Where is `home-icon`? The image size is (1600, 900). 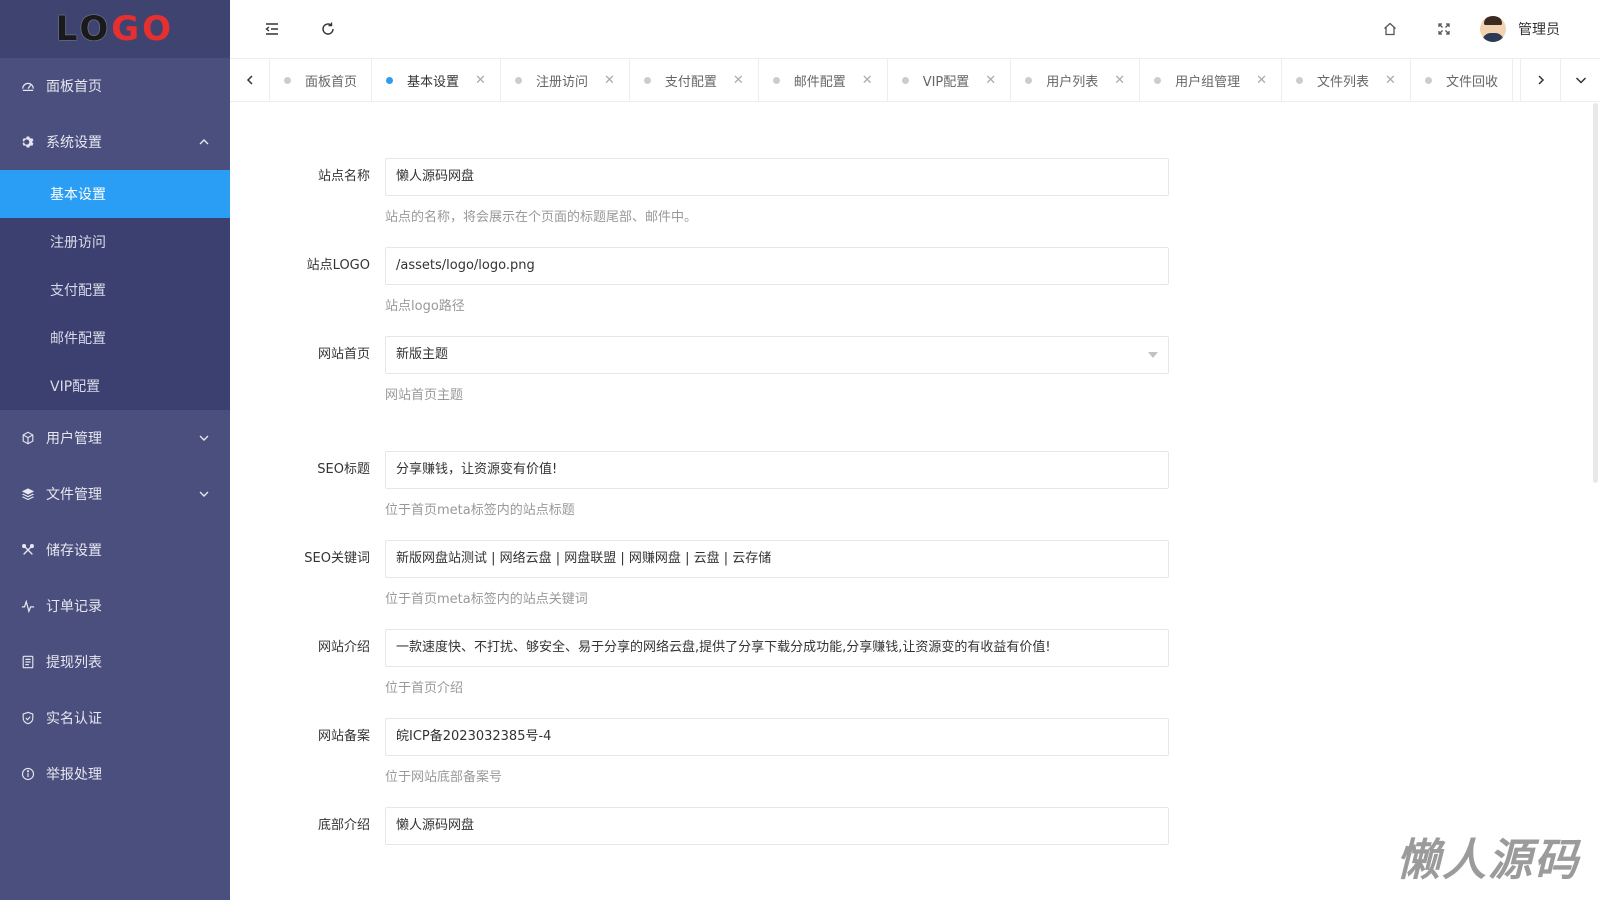 home-icon is located at coordinates (1390, 29).